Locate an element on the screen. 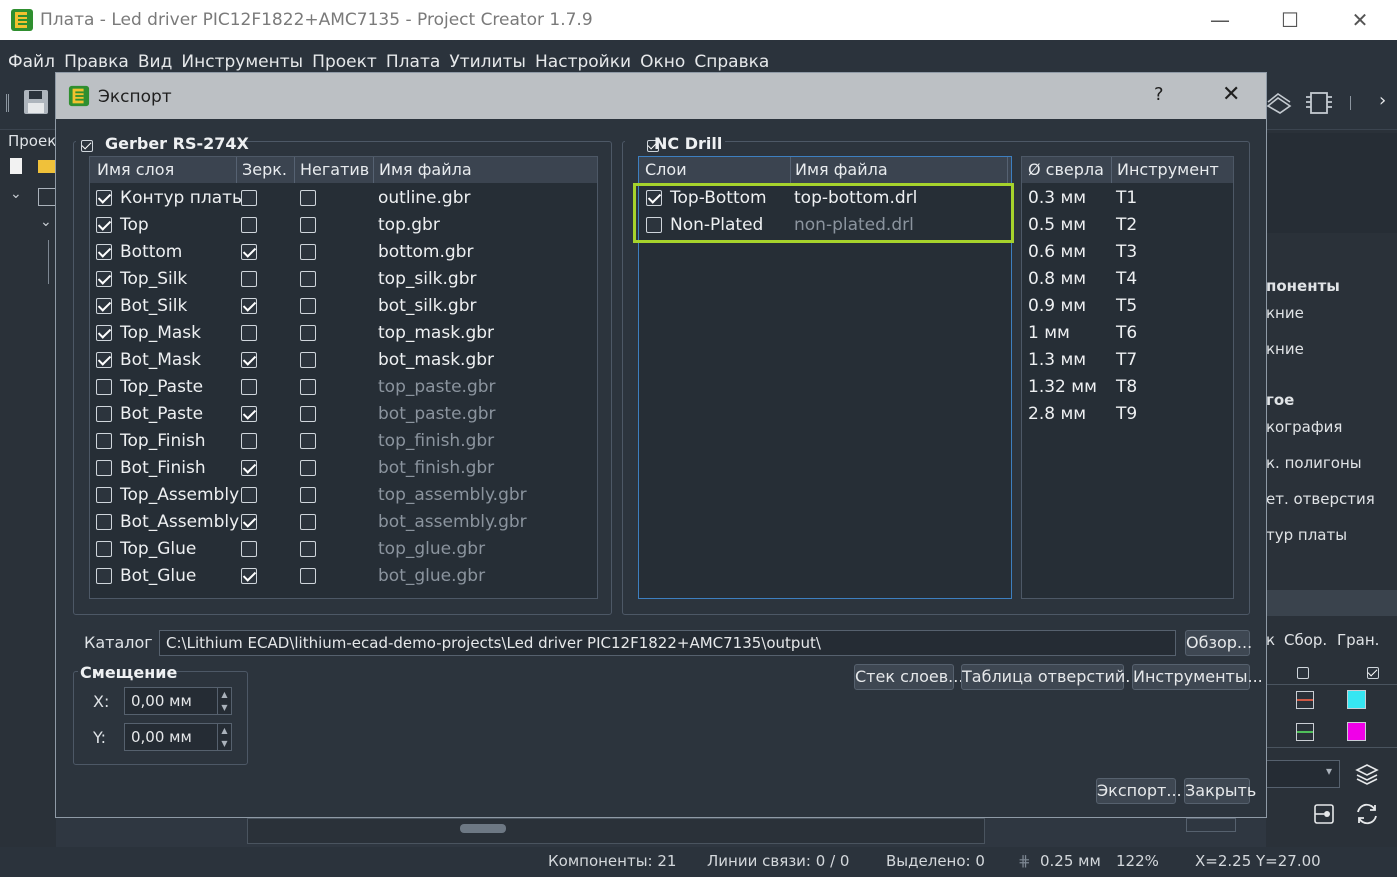 This screenshot has width=1397, height=877. gerber-layer-row: Top top.gbr is located at coordinates (343, 225).